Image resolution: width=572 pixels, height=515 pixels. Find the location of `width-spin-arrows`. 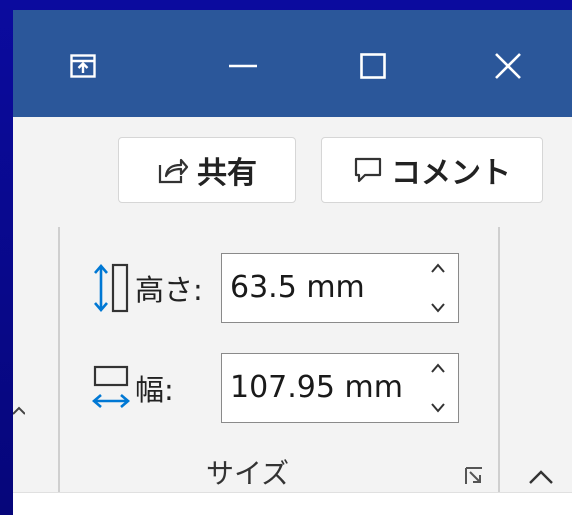

width-spin-arrows is located at coordinates (438, 388).